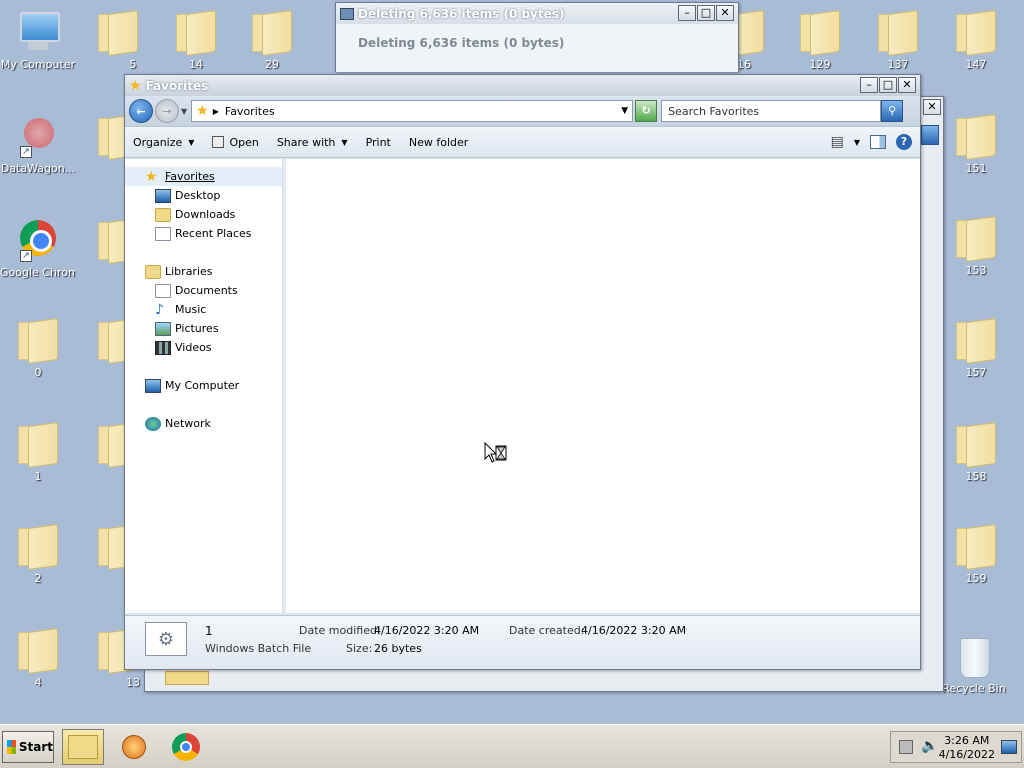 Image resolution: width=1024 pixels, height=768 pixels. Describe the element at coordinates (624, 111) in the screenshot. I see `address-dropdown-icon: ▼` at that location.